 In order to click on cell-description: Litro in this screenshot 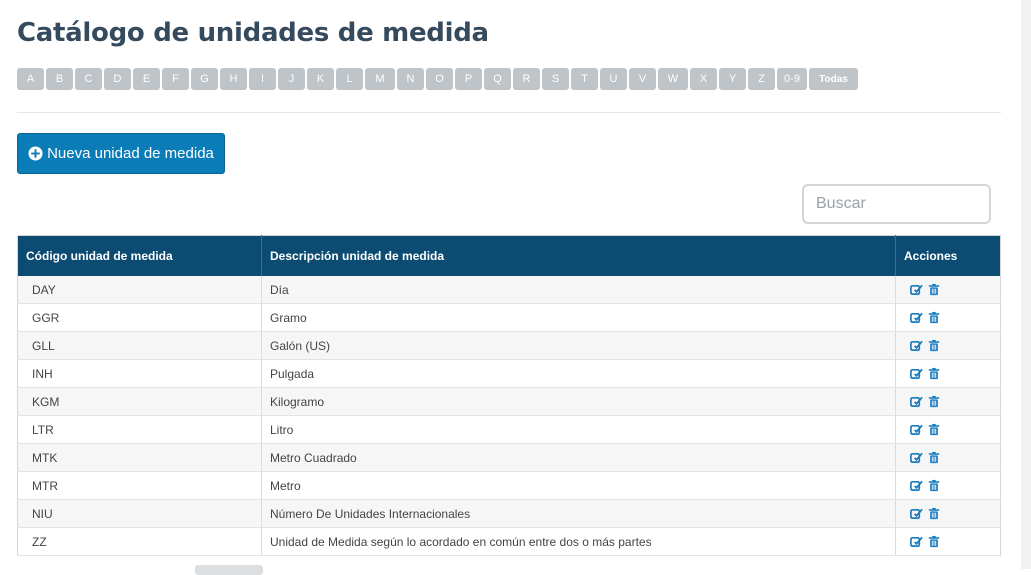, I will do `click(578, 429)`.